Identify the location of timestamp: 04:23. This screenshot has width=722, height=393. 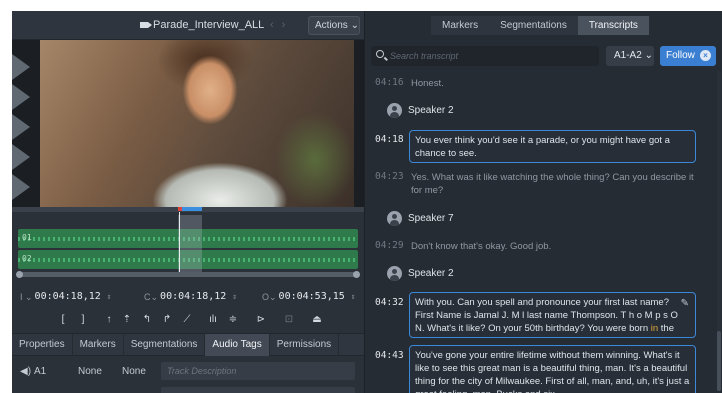
(389, 176).